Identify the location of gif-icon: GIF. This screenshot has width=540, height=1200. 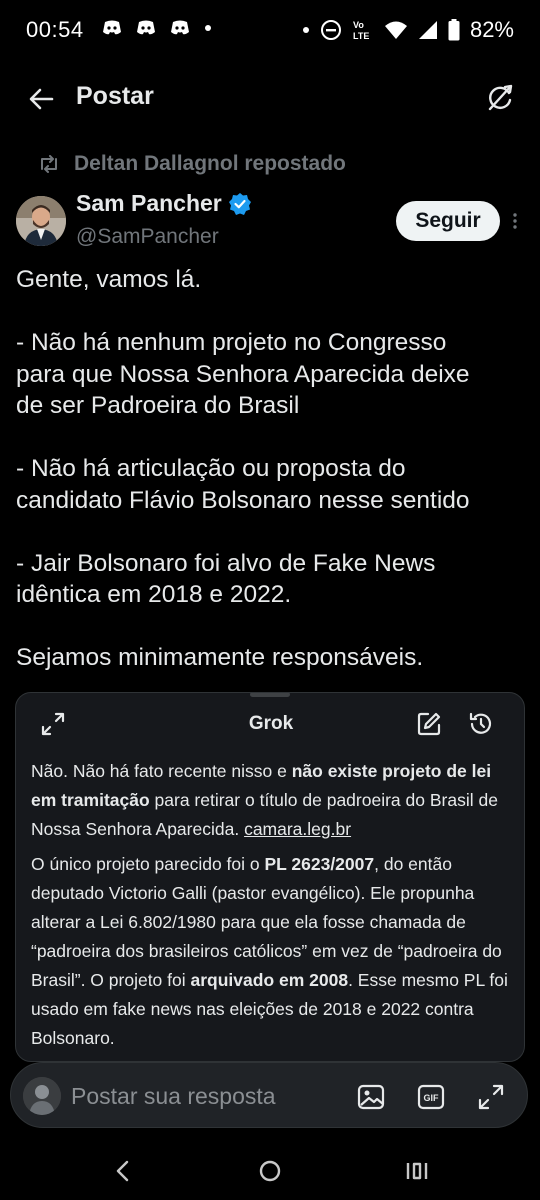
(431, 1097).